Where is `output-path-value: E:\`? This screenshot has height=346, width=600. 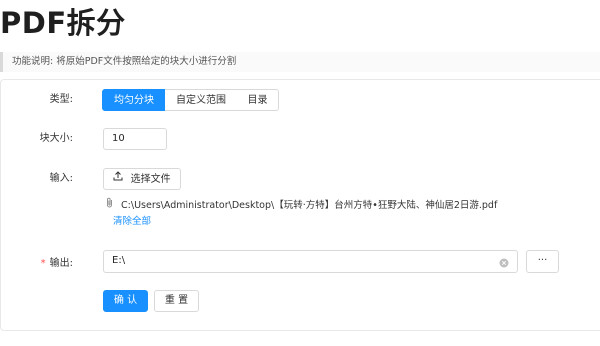
output-path-value: E:\ is located at coordinates (119, 260).